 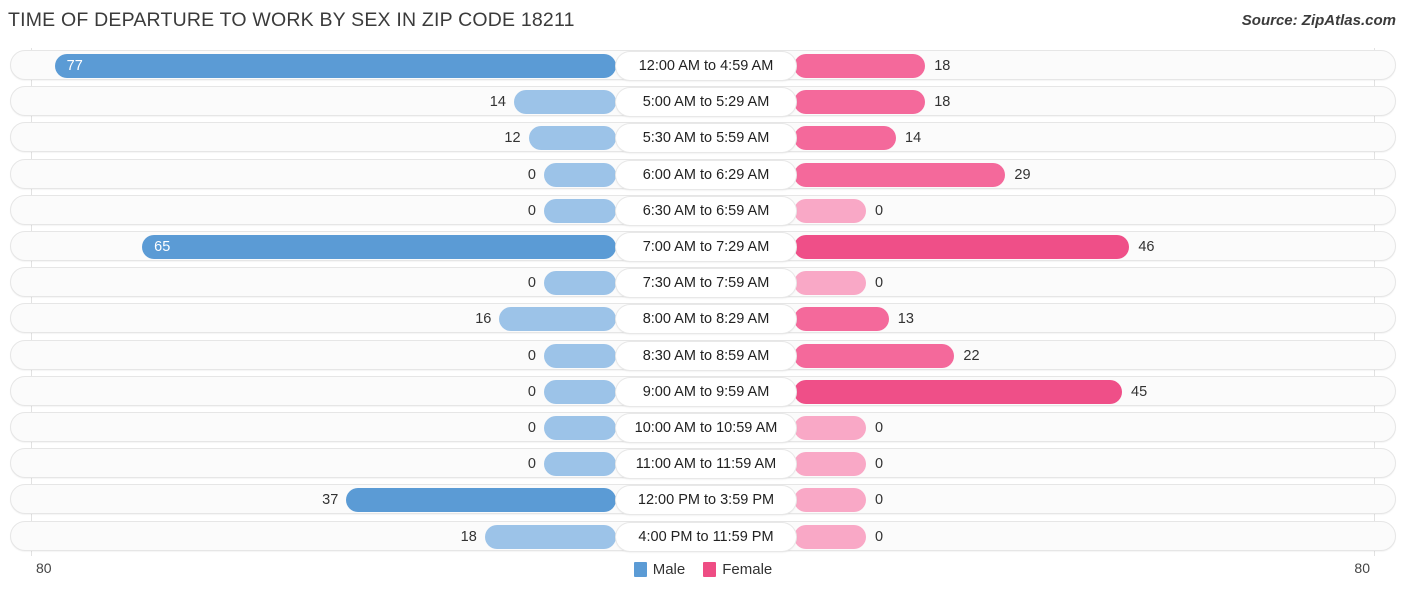 I want to click on table-row: 16 13 8:00 AM to 8:29 AM, so click(x=703, y=318).